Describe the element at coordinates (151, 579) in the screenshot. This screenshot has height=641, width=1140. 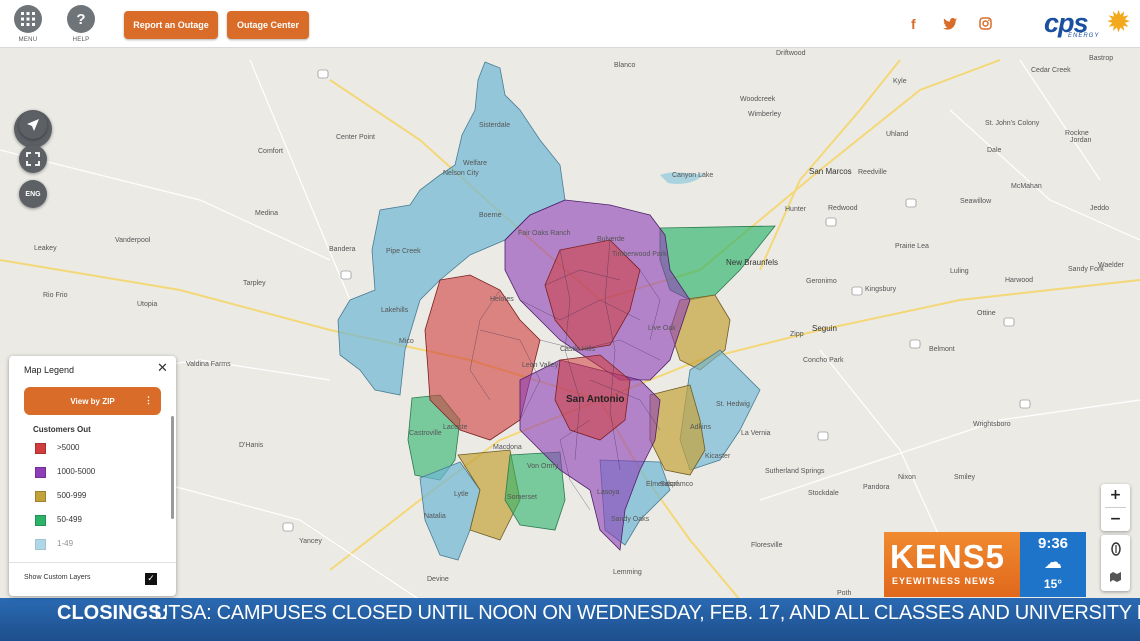
I see `show-custom-layers-checkbox: ✓` at that location.